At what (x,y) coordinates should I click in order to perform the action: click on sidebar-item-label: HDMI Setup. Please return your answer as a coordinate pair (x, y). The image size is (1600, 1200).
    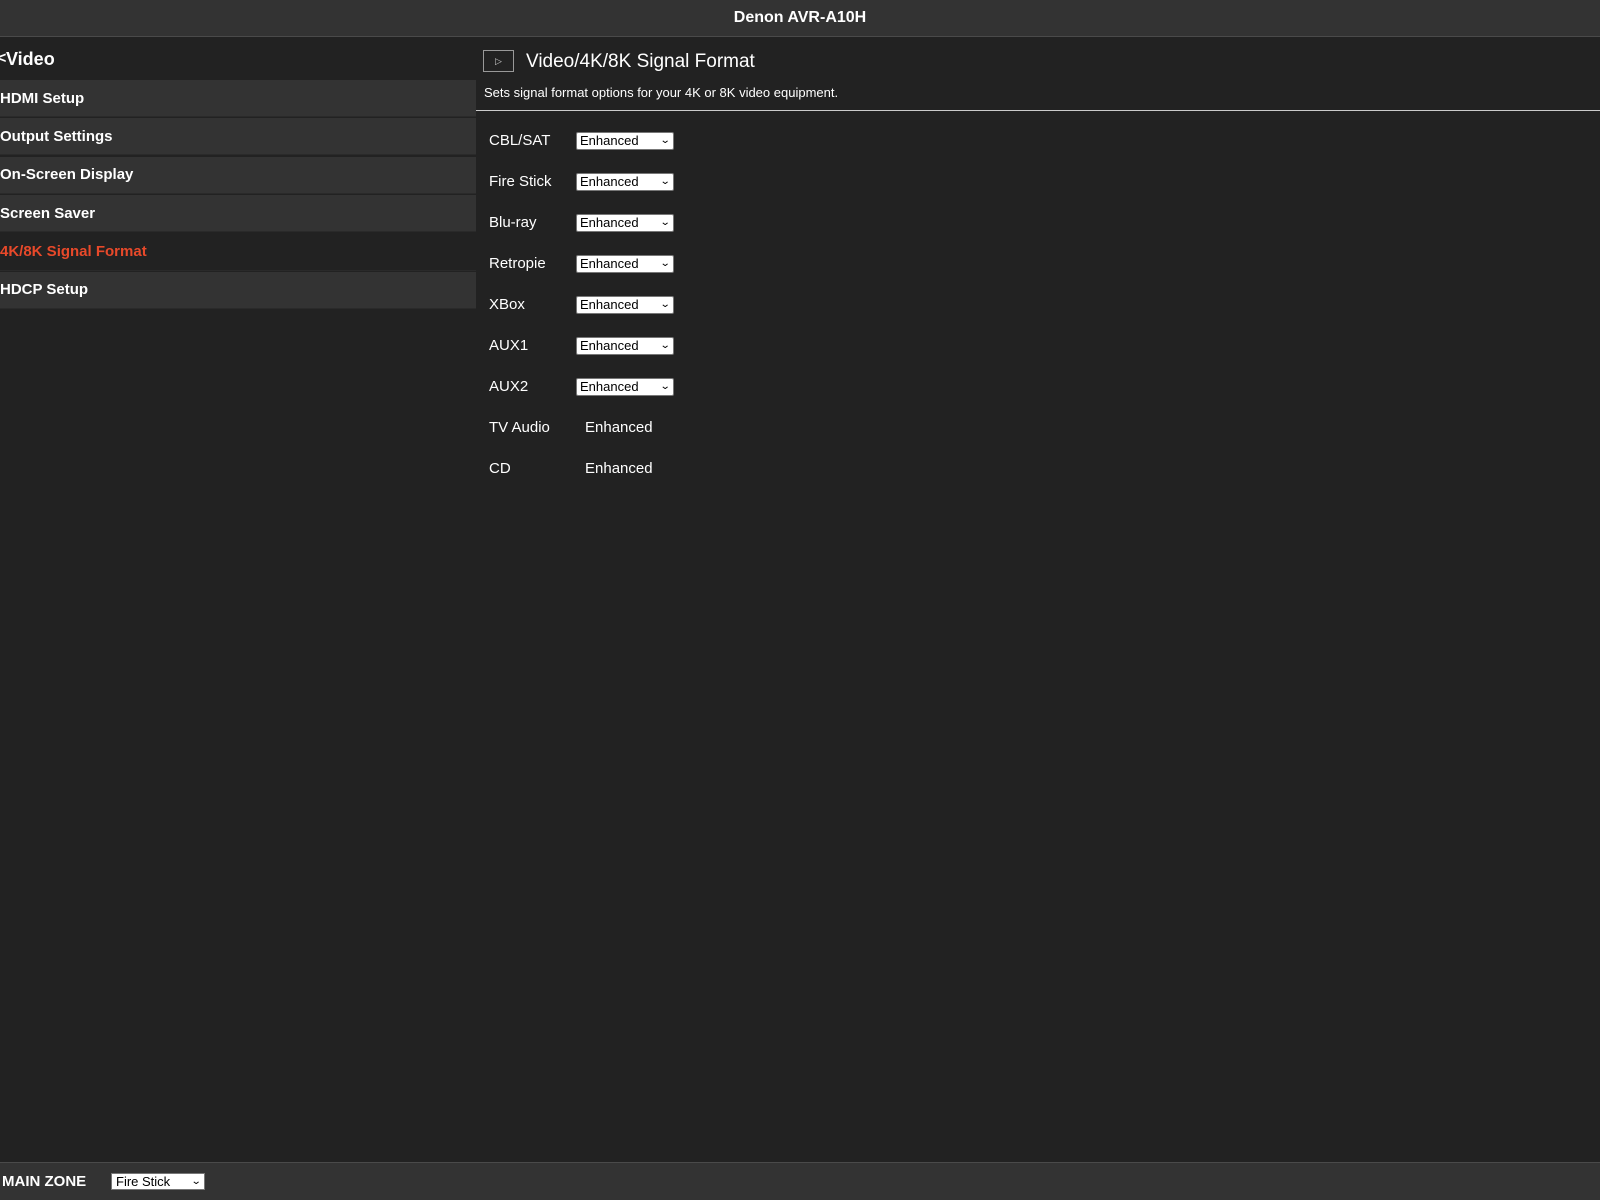
    Looking at the image, I should click on (42, 98).